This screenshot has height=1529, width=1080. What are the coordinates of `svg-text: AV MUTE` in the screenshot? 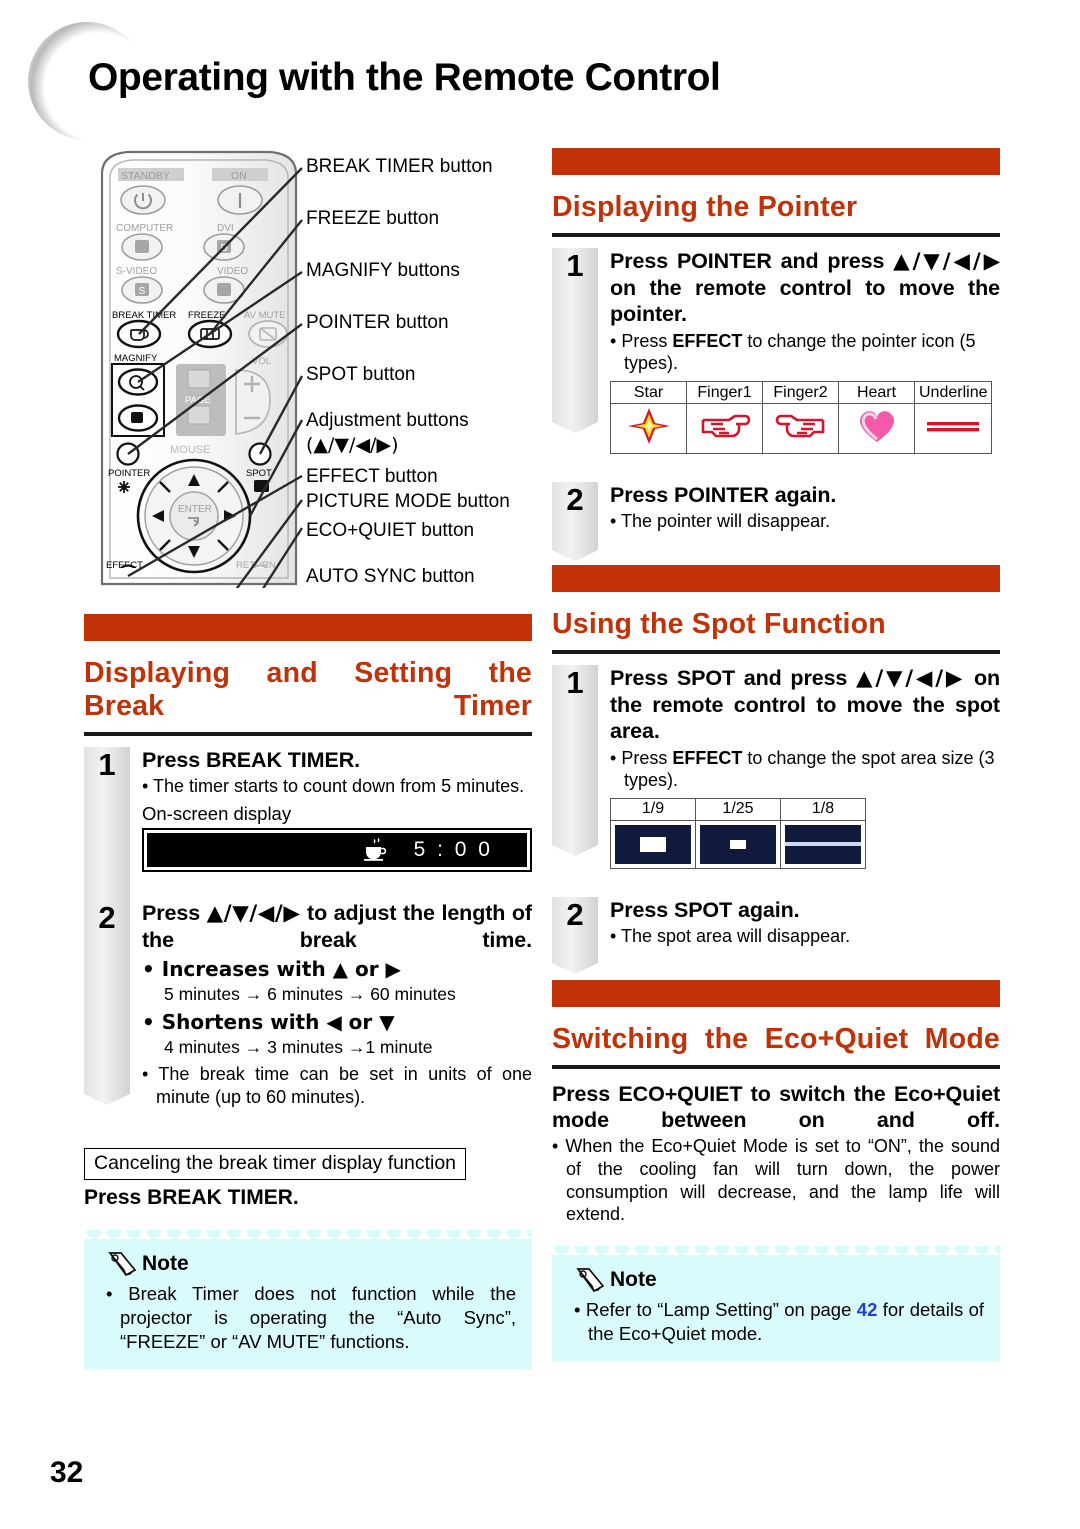 It's located at (265, 315).